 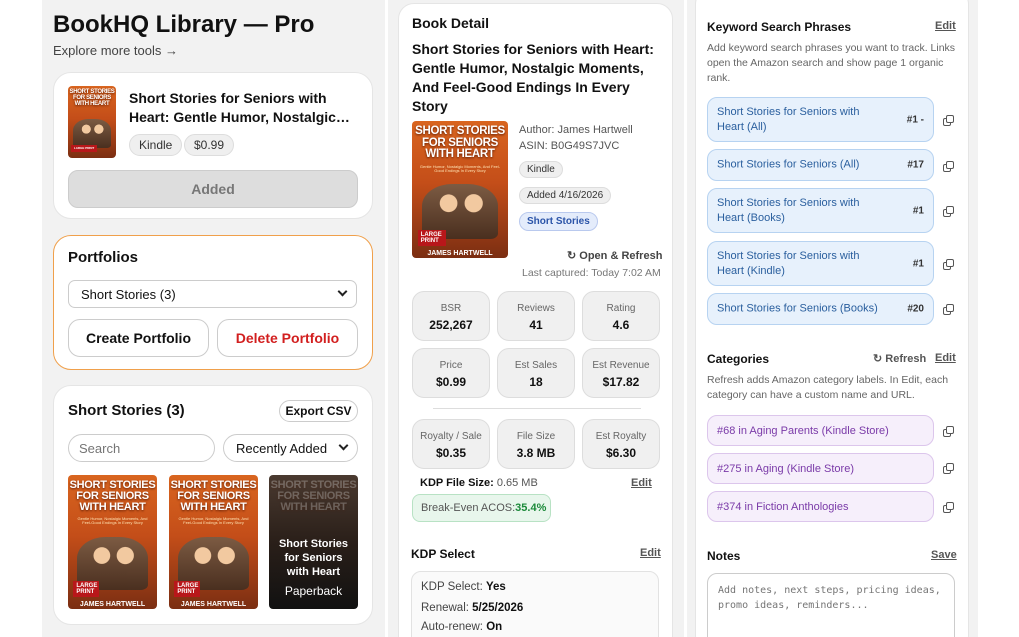 What do you see at coordinates (899, 358) in the screenshot?
I see `categories-refresh-button: ↻ Refresh` at bounding box center [899, 358].